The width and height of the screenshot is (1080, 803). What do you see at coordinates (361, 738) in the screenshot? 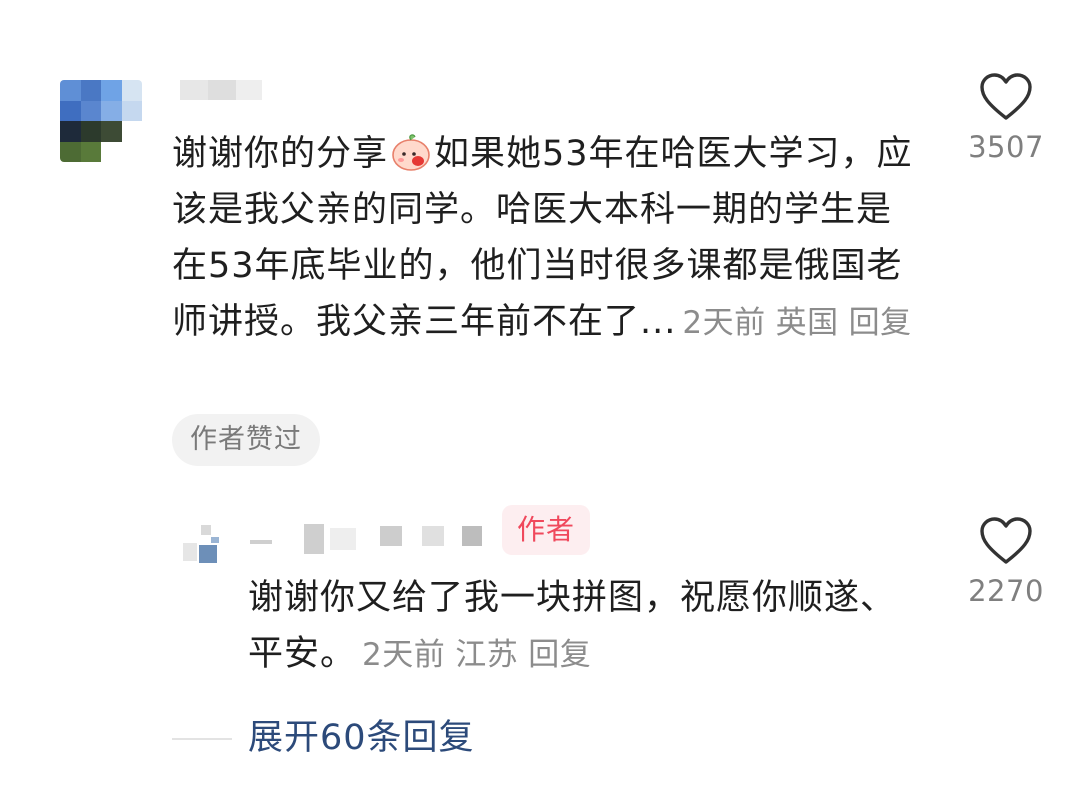
I see `expand-replies-link: 展开60条回复` at bounding box center [361, 738].